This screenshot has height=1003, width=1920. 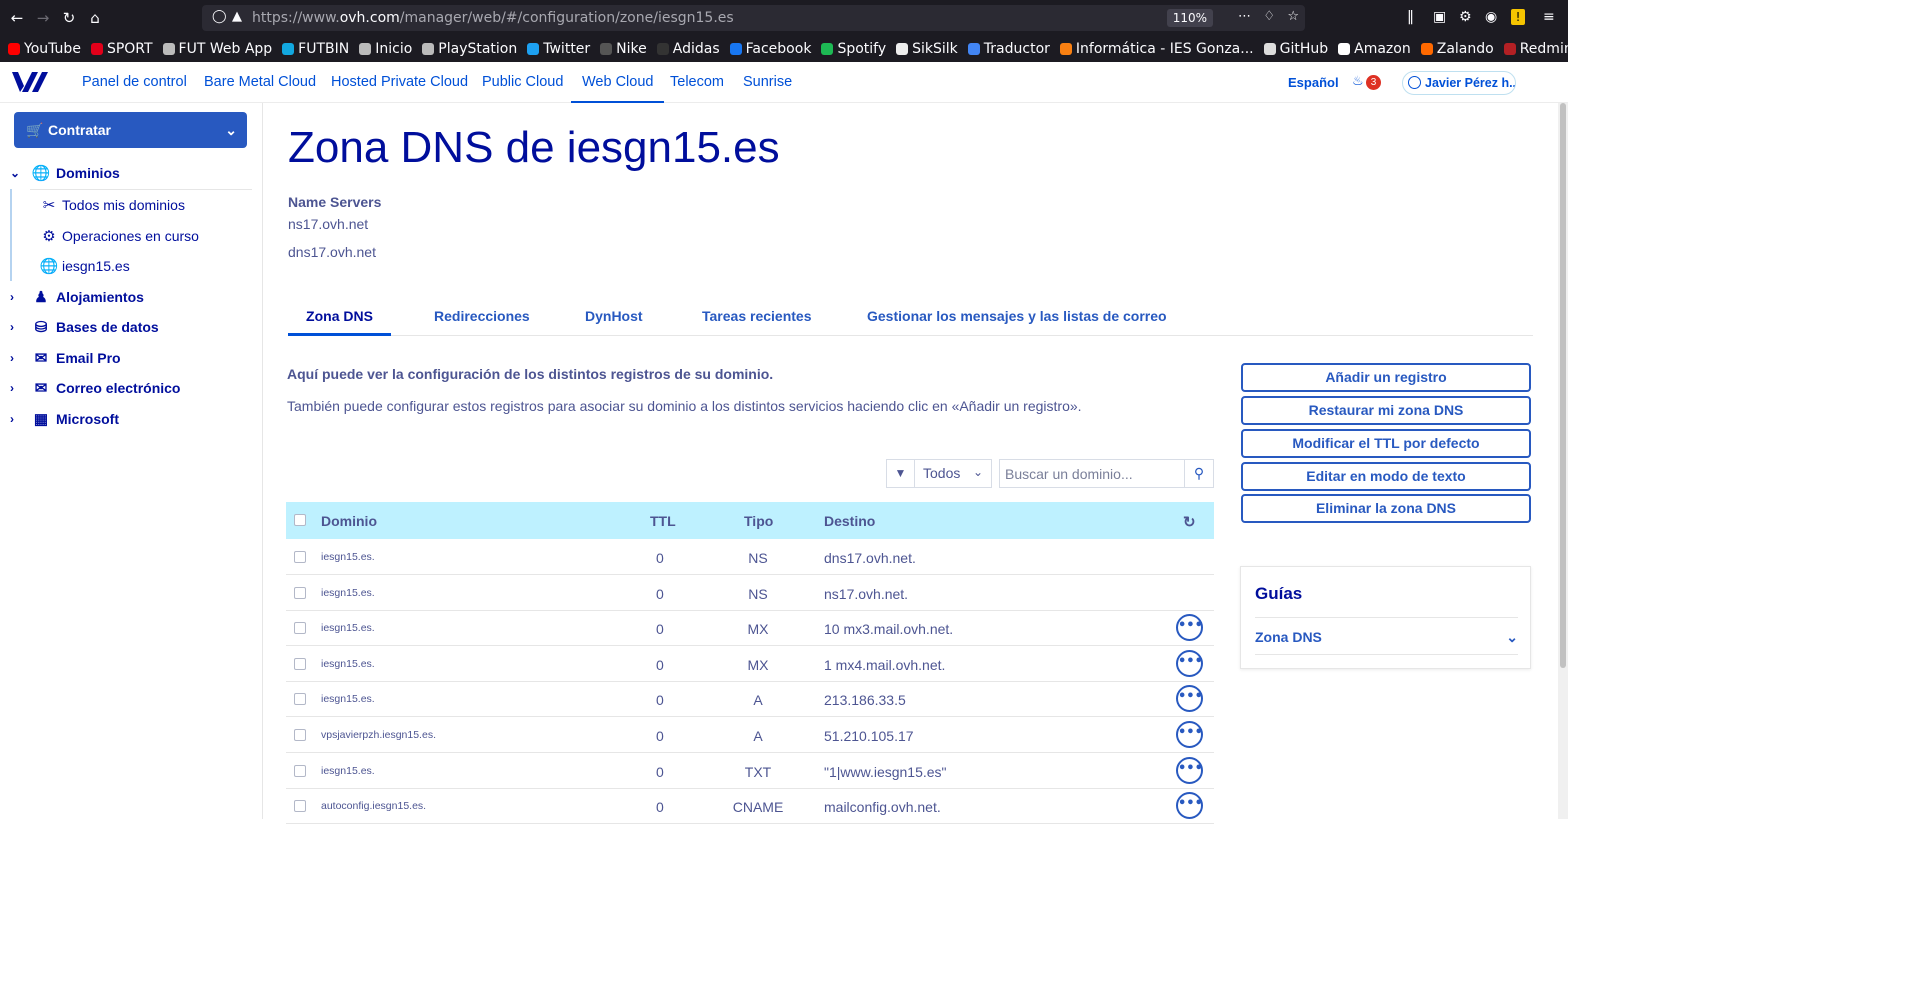 I want to click on back-icon: ←, so click(x=17, y=18).